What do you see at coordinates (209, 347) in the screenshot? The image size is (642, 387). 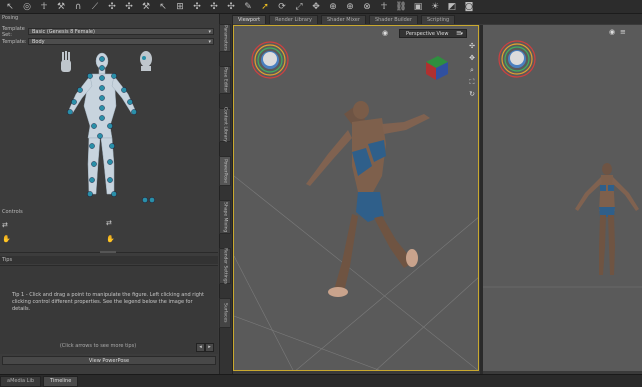 I see `next-tip-button: ▸` at bounding box center [209, 347].